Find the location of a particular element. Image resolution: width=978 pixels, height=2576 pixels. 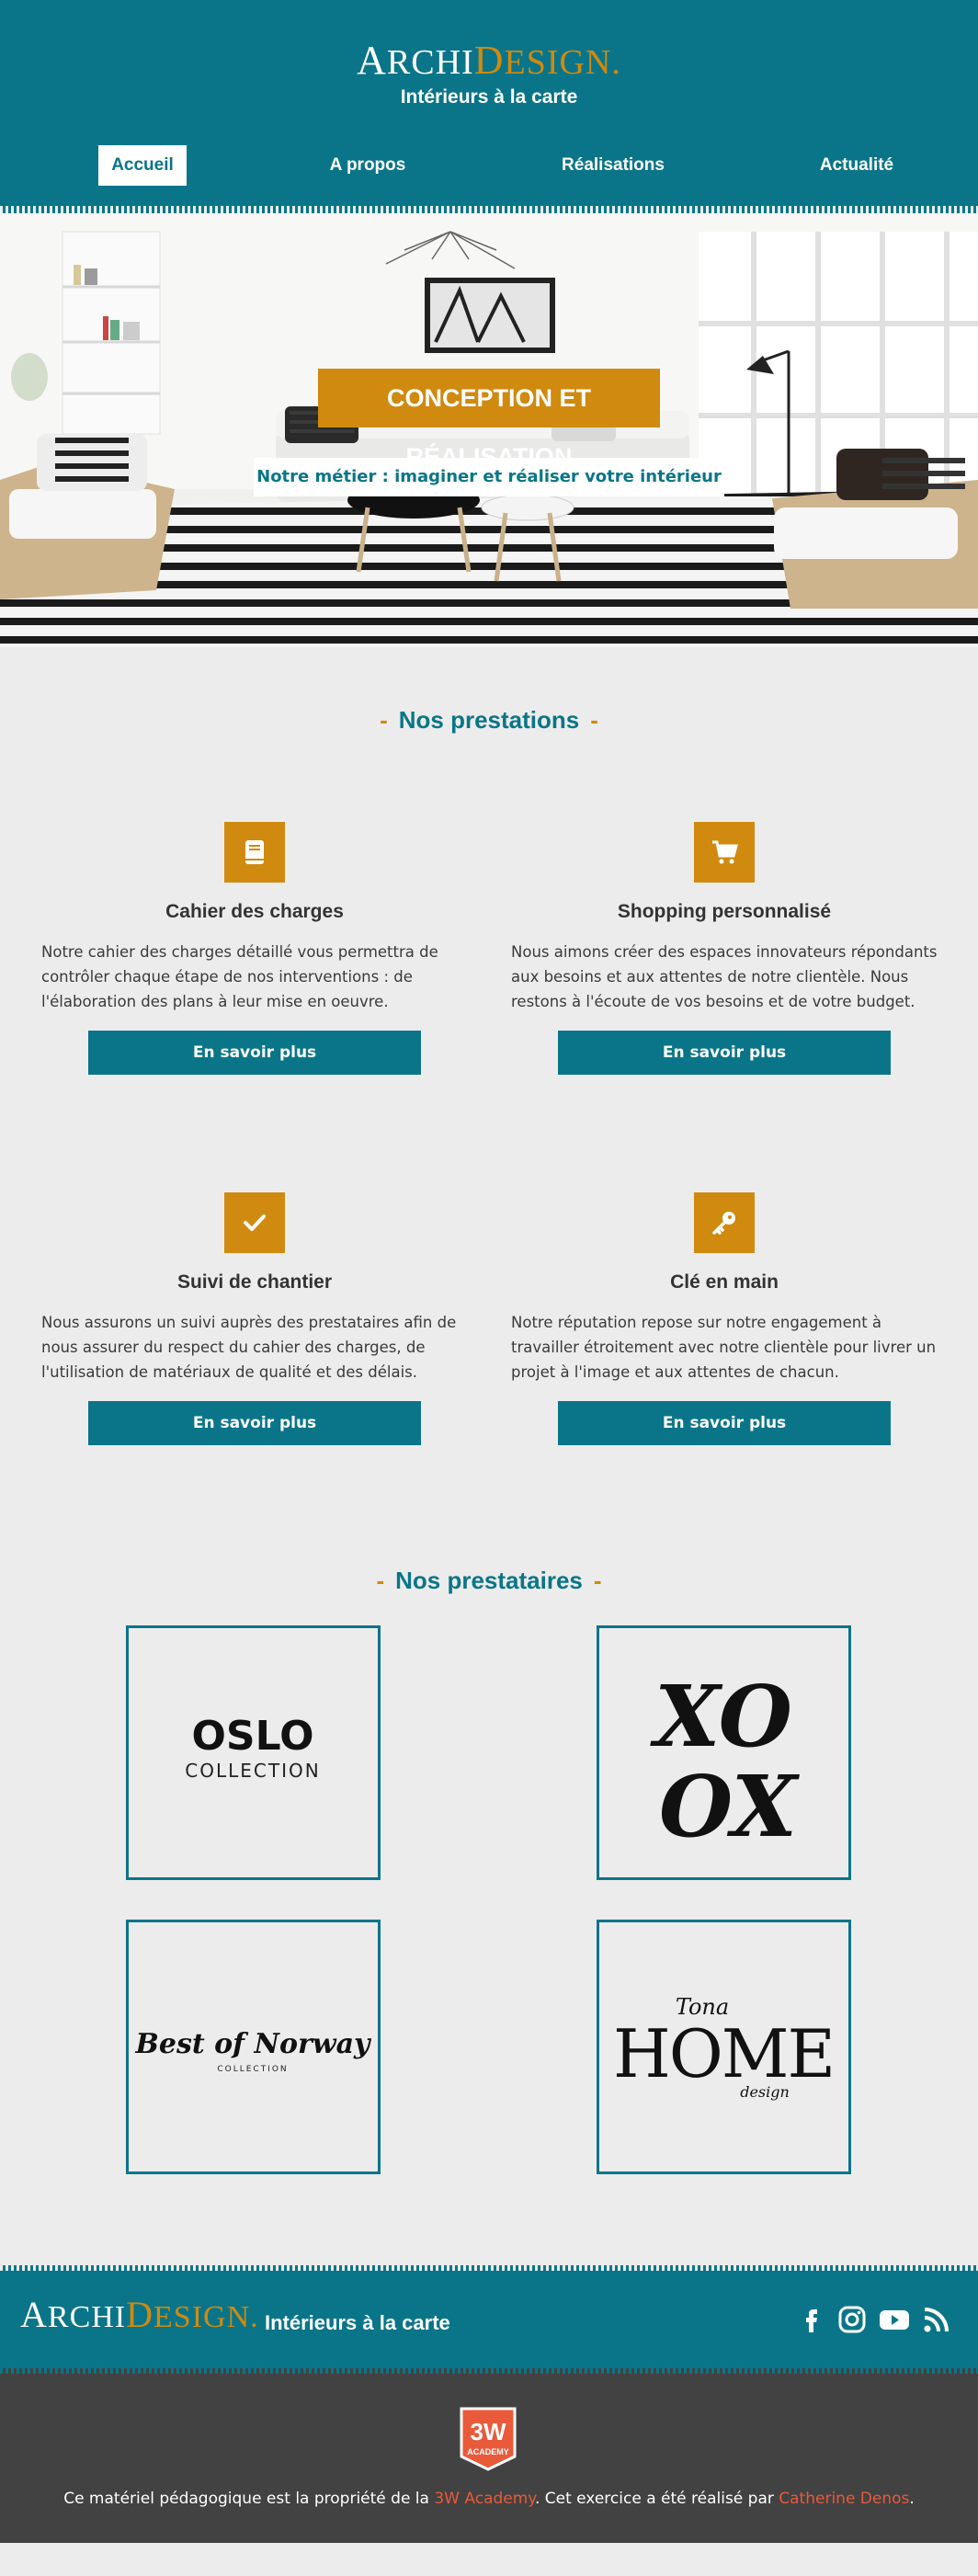

svg-text: OSLO is located at coordinates (253, 1736).